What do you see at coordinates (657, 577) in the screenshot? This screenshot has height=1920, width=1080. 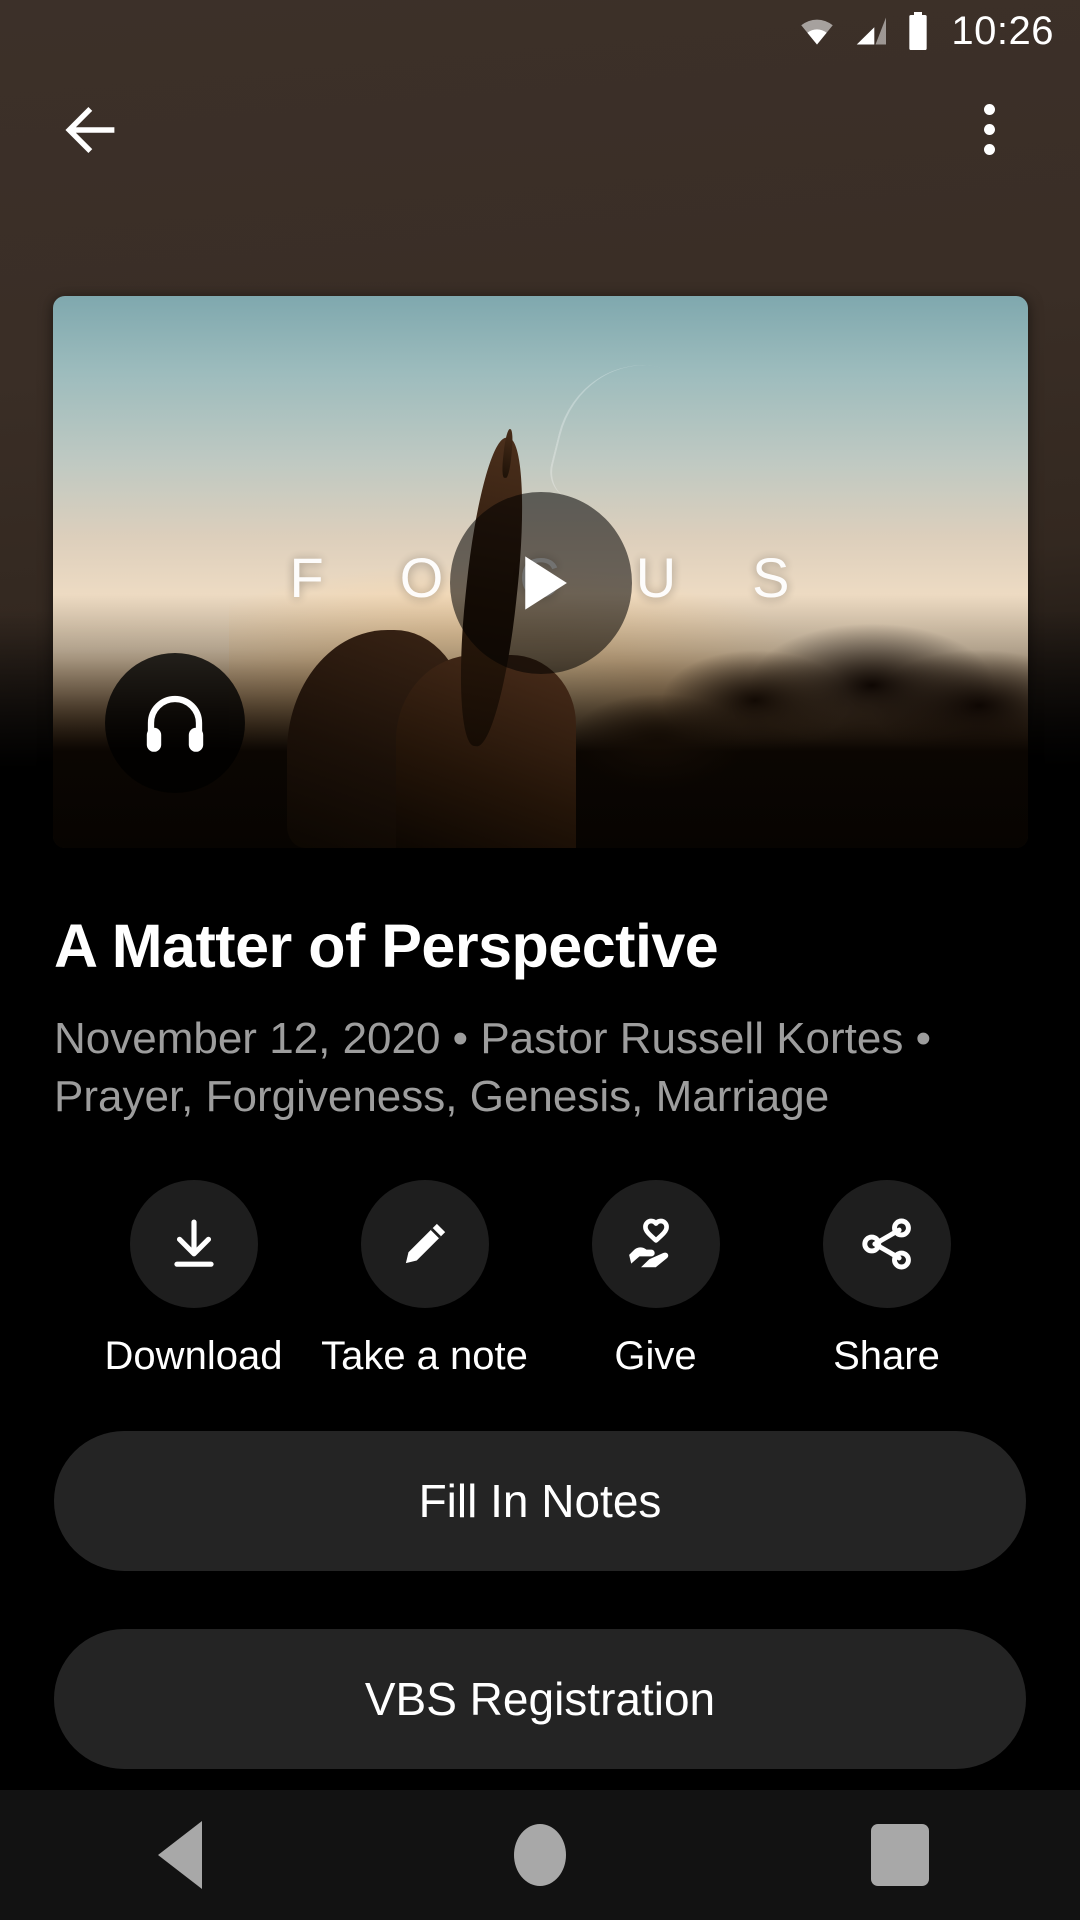 I see `hero-letter: U` at bounding box center [657, 577].